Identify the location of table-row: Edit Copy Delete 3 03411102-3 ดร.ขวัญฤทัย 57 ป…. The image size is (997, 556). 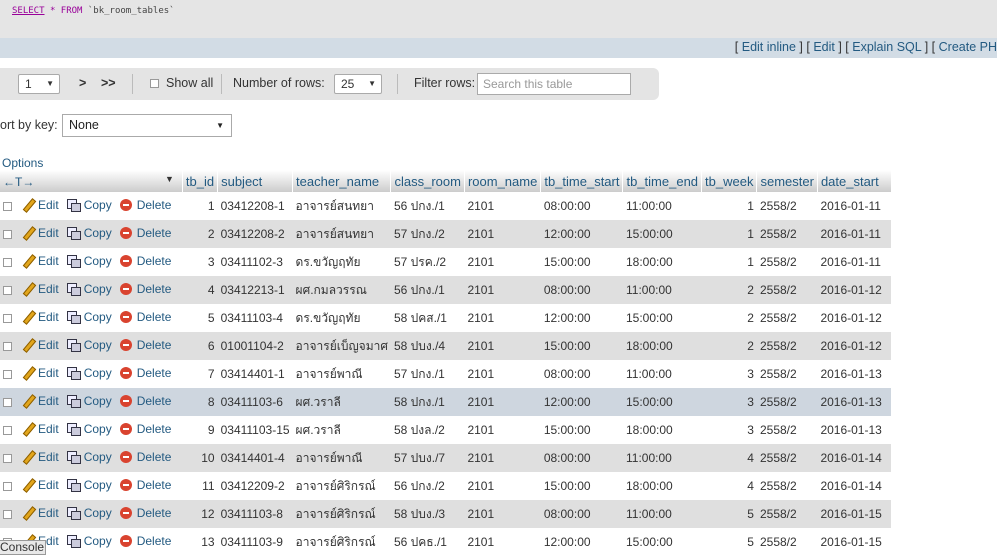
(446, 262).